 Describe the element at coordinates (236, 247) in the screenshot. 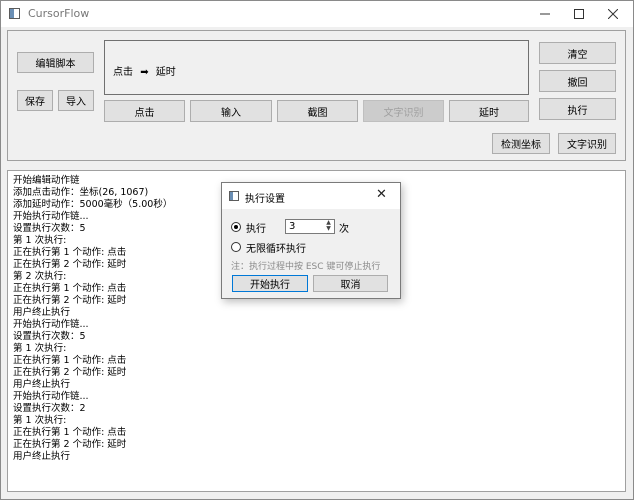

I see `infinite-loop-radio` at that location.